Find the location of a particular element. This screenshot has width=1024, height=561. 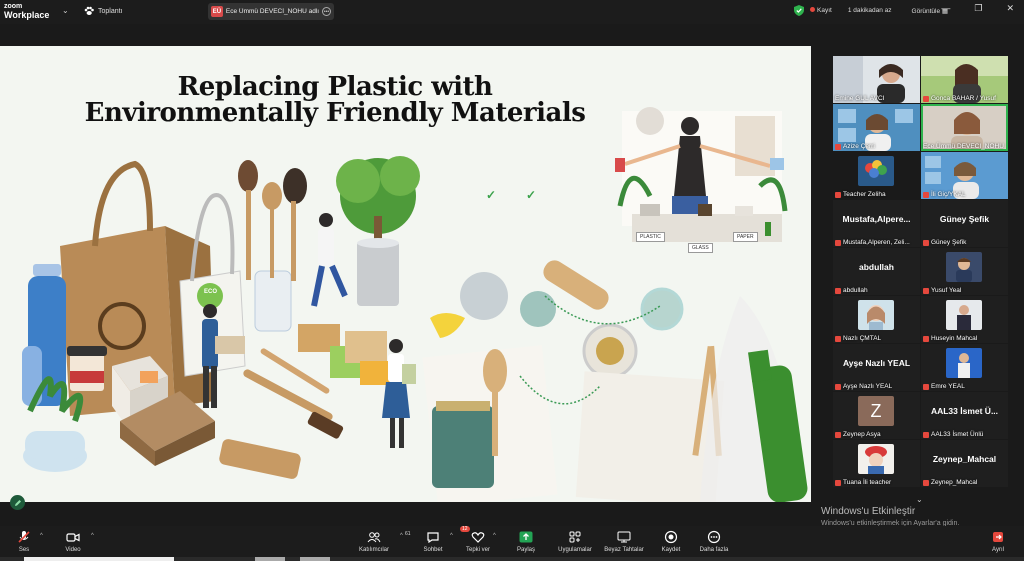

record-dot-icon is located at coordinates (812, 9).